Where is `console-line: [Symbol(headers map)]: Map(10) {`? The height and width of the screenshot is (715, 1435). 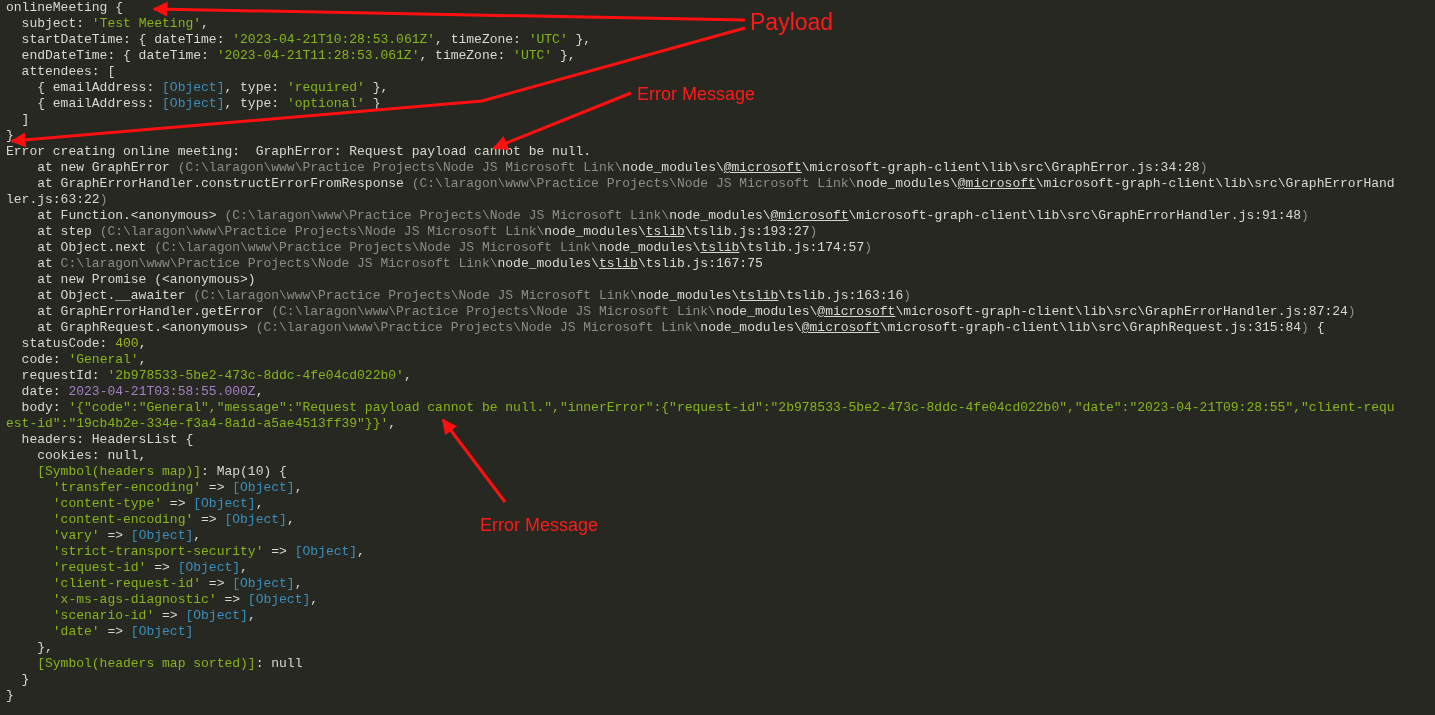
console-line: [Symbol(headers map)]: Map(10) { is located at coordinates (161, 472).